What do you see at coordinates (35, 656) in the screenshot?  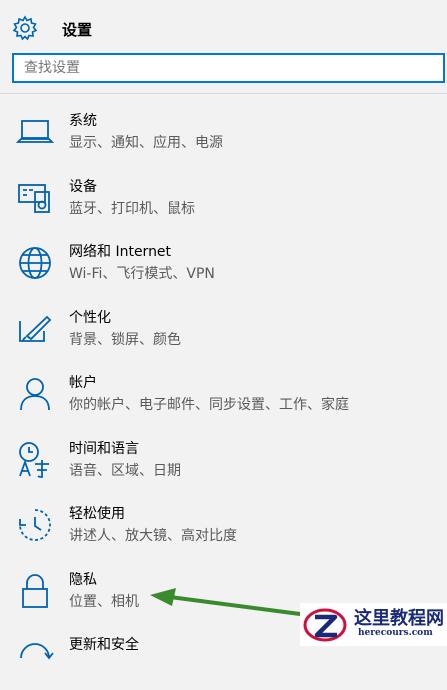 I see `update-icon` at bounding box center [35, 656].